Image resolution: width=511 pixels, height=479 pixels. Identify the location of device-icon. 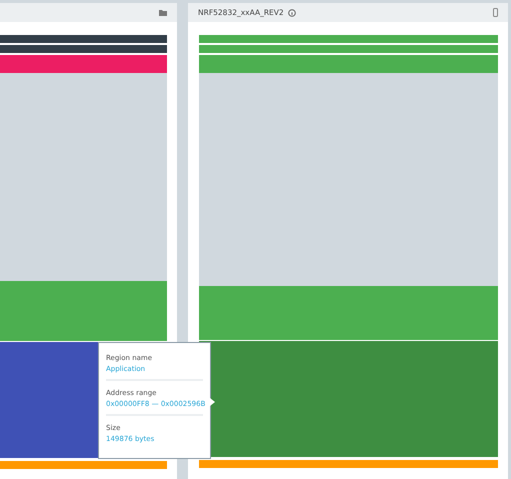
(495, 12).